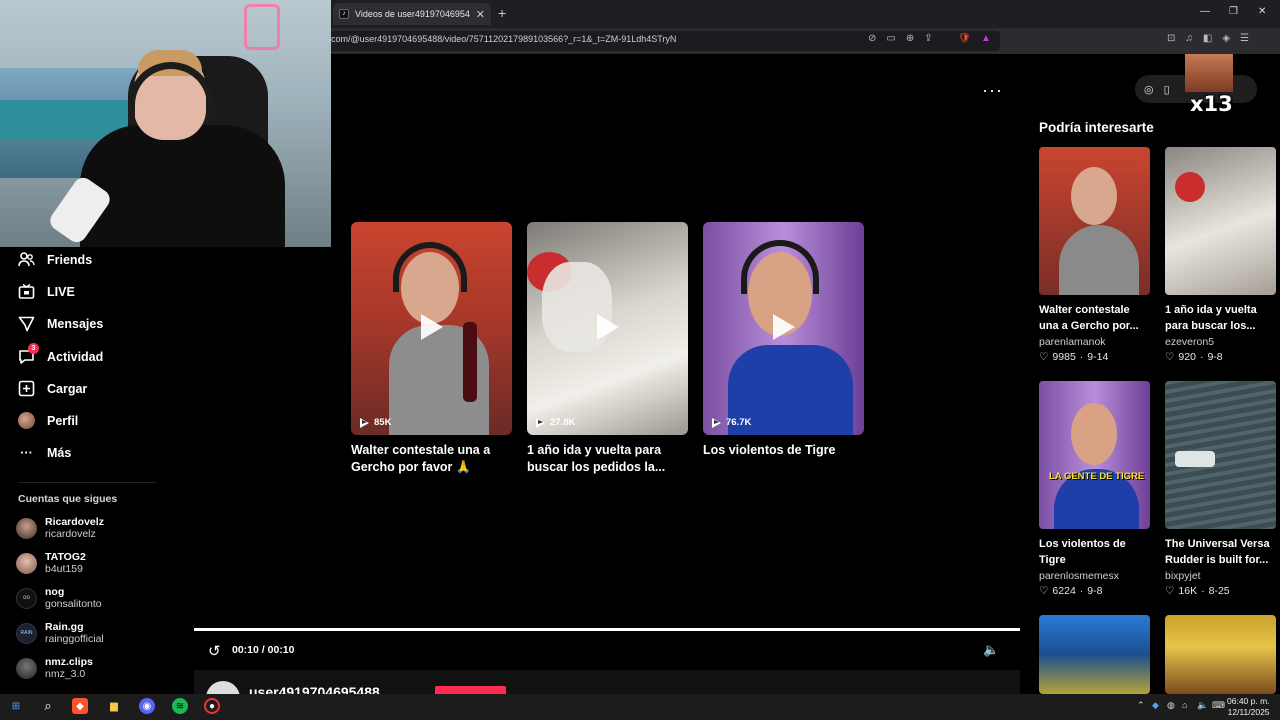 The image size is (1280, 720). Describe the element at coordinates (64, 569) in the screenshot. I see `account-handle: b4ut159` at that location.